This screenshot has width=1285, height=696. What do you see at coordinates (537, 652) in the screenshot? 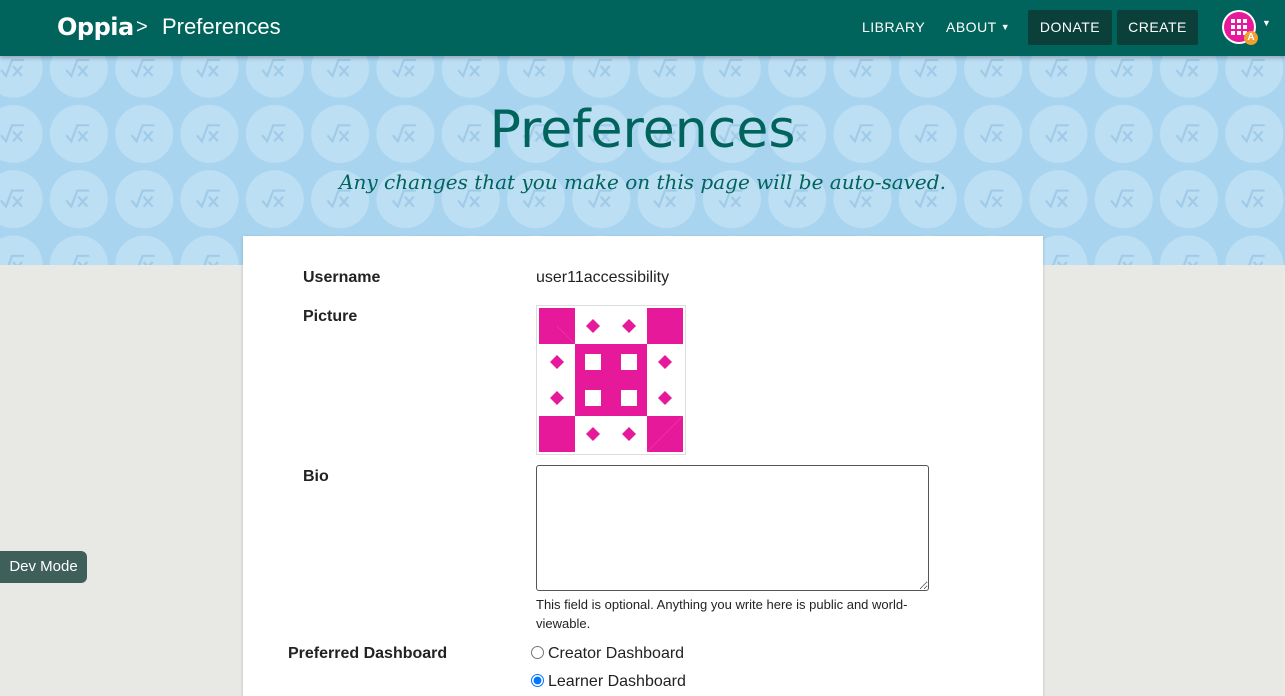
I see `creator-dashboard-radio` at bounding box center [537, 652].